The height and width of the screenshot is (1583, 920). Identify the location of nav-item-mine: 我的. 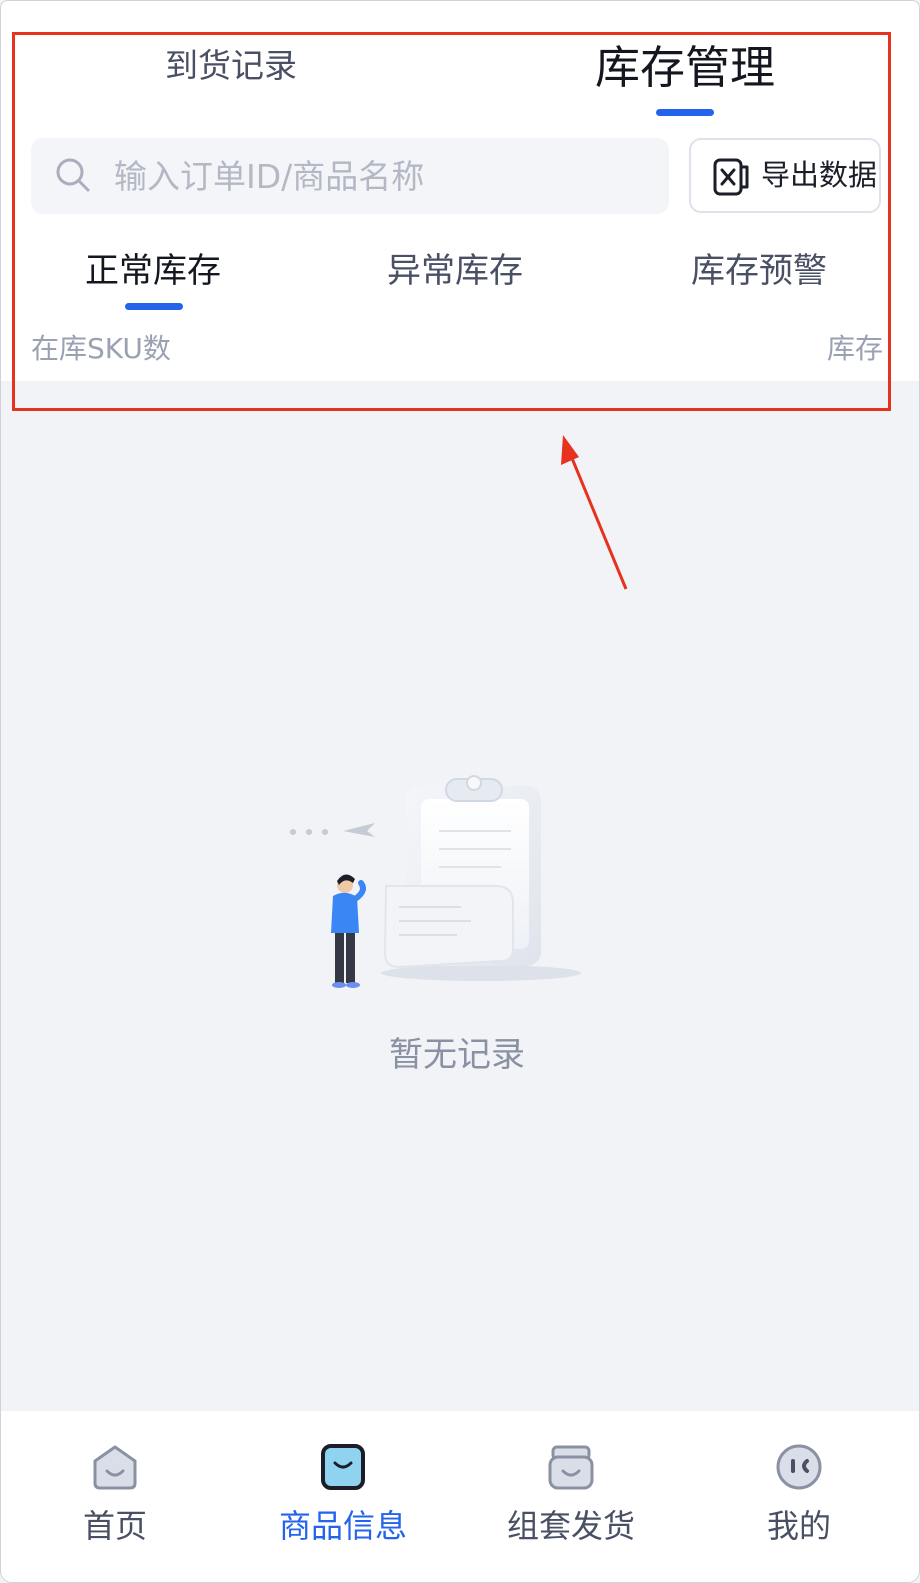
(799, 1496).